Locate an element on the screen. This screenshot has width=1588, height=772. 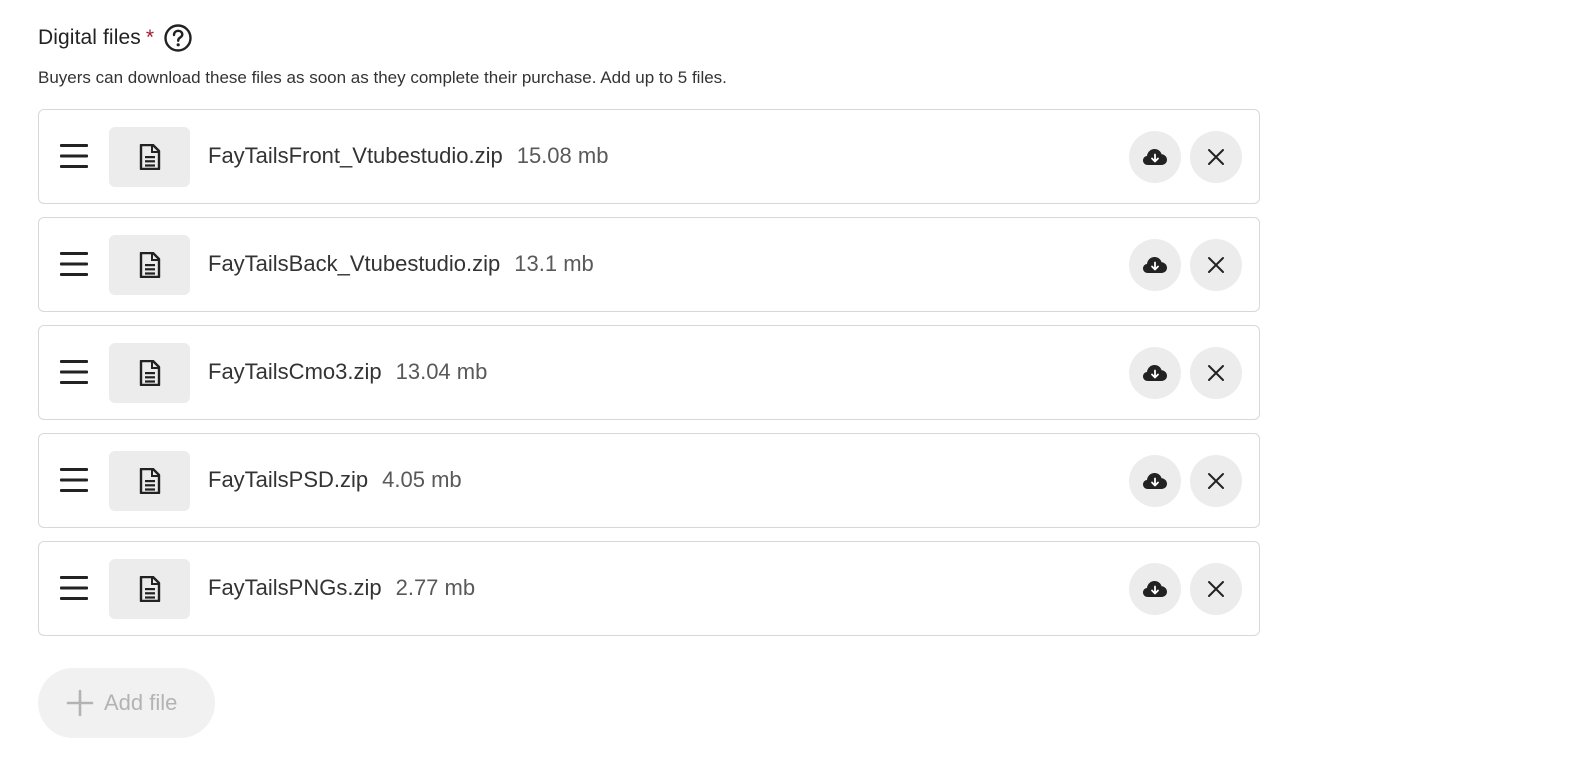
file-size: 13.1 mb is located at coordinates (554, 263).